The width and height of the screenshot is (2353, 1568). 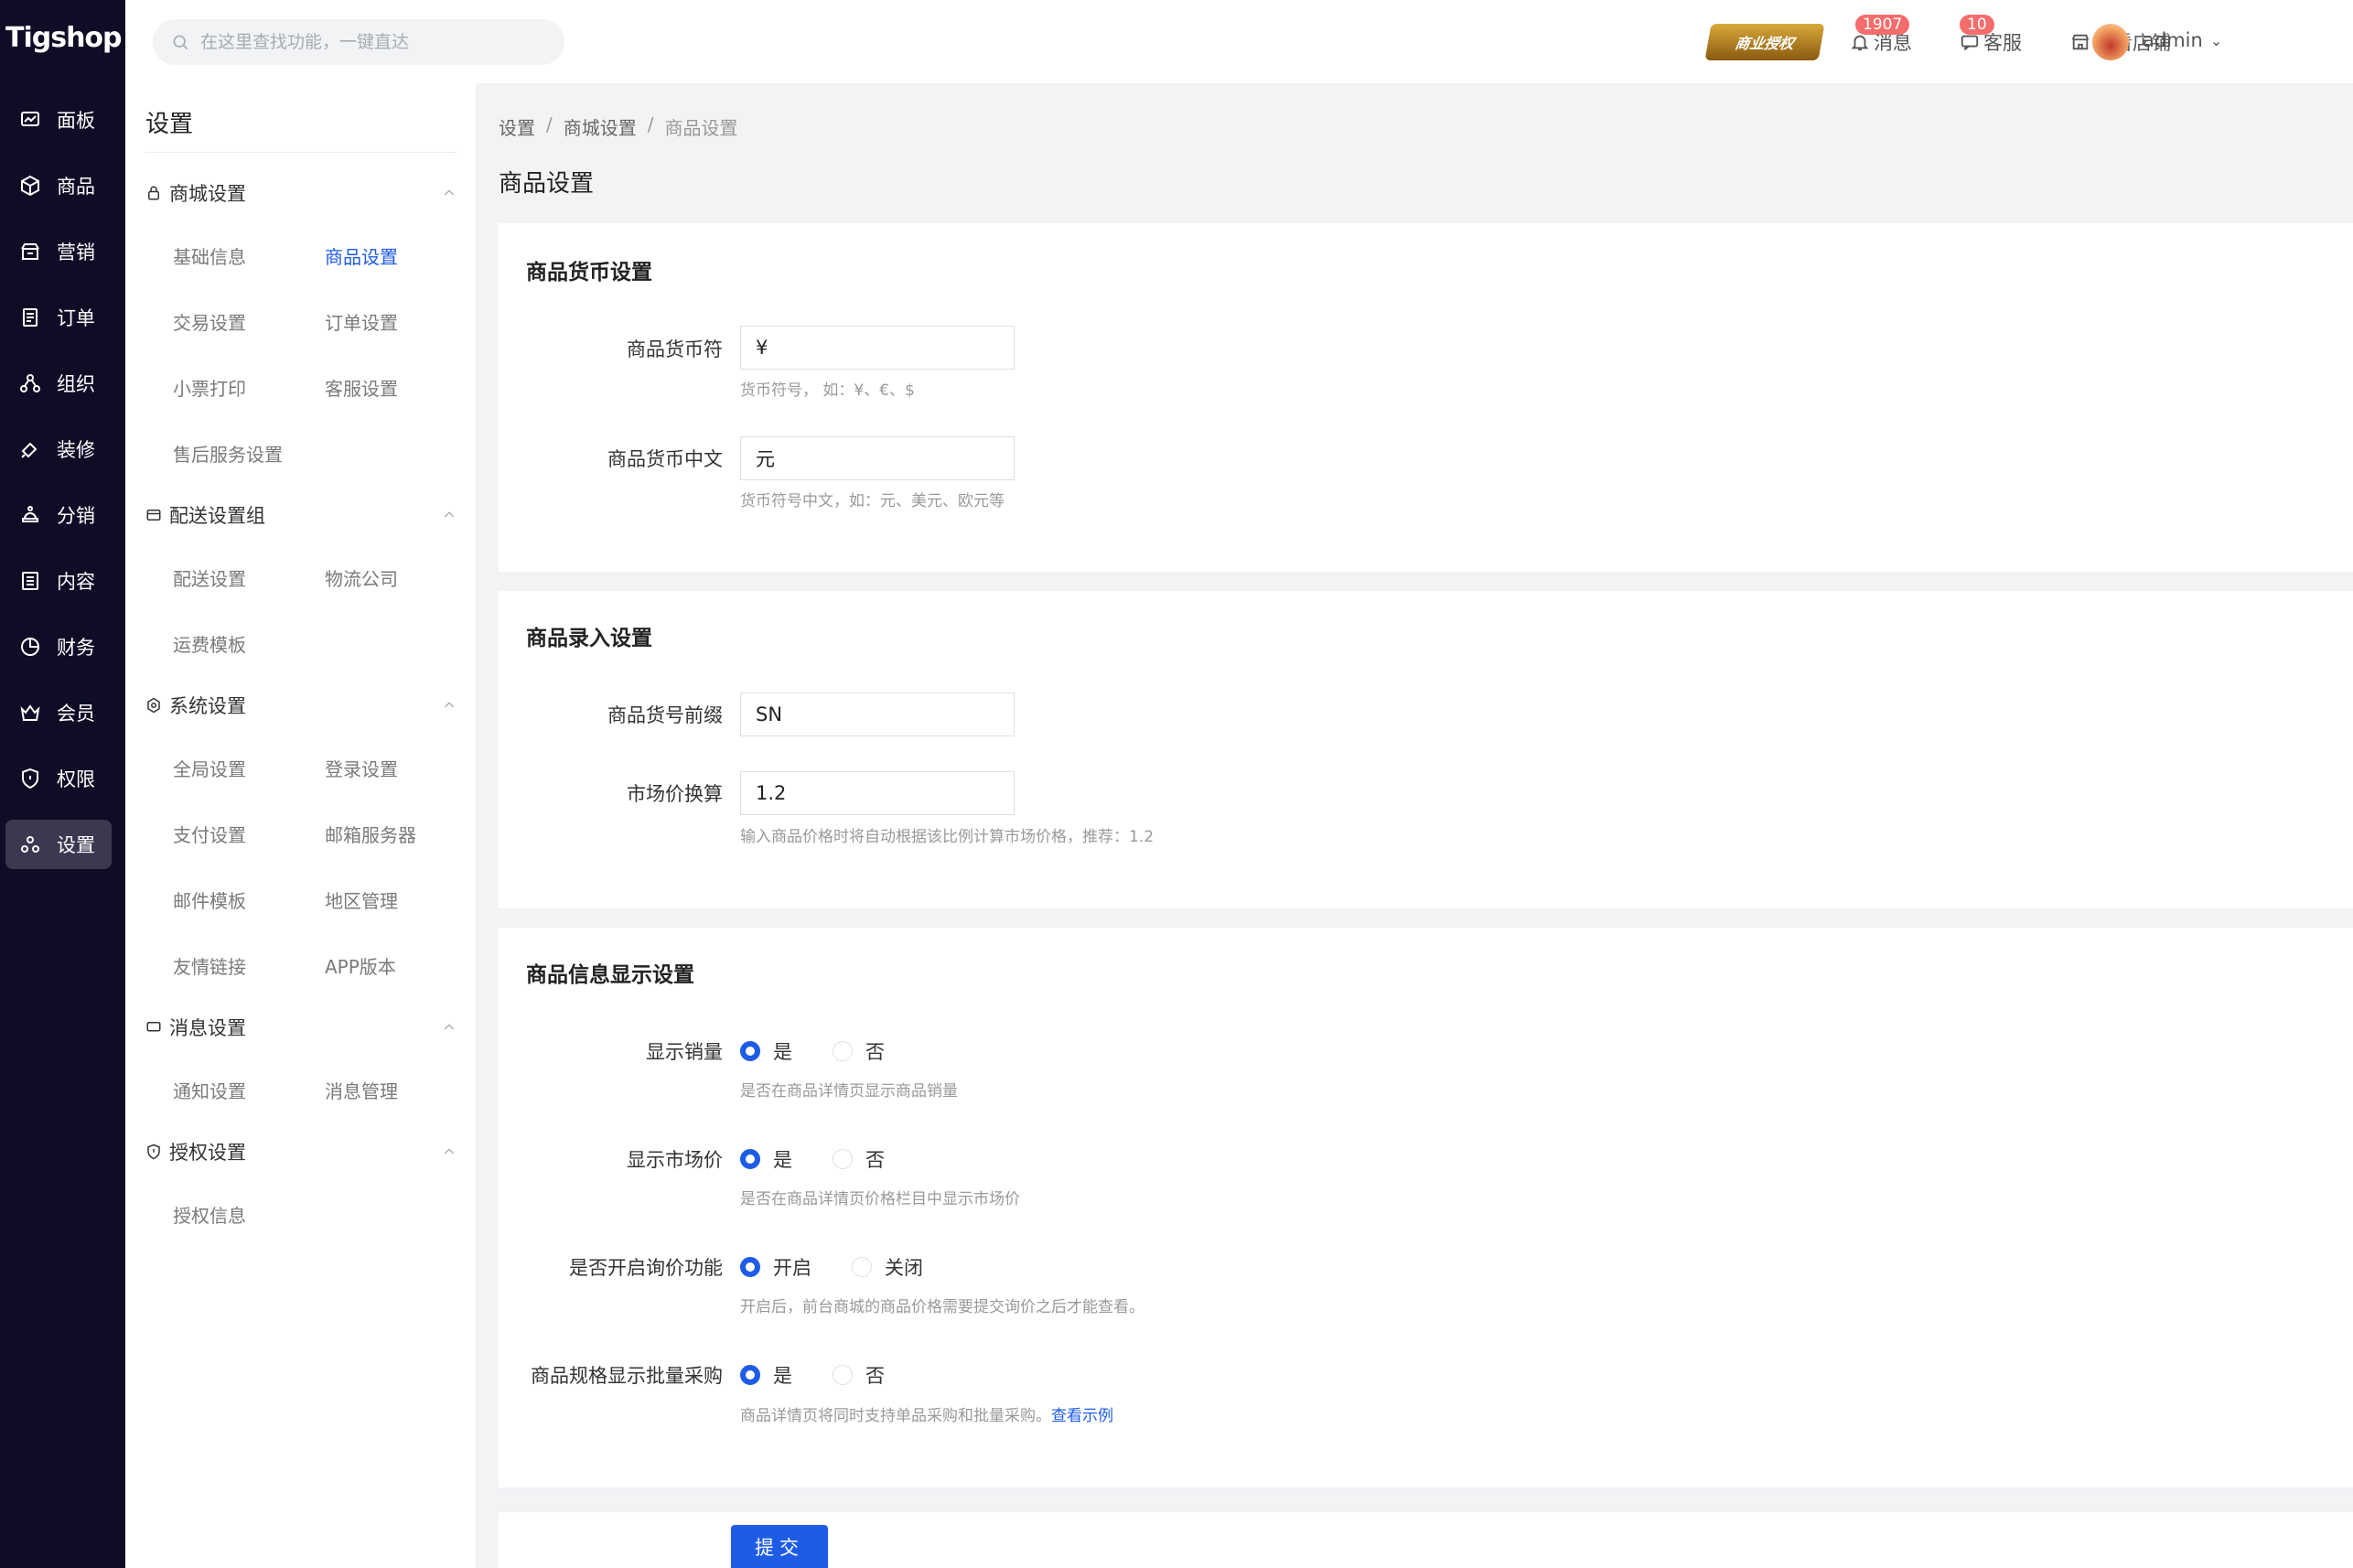 I want to click on global-search, so click(x=358, y=42).